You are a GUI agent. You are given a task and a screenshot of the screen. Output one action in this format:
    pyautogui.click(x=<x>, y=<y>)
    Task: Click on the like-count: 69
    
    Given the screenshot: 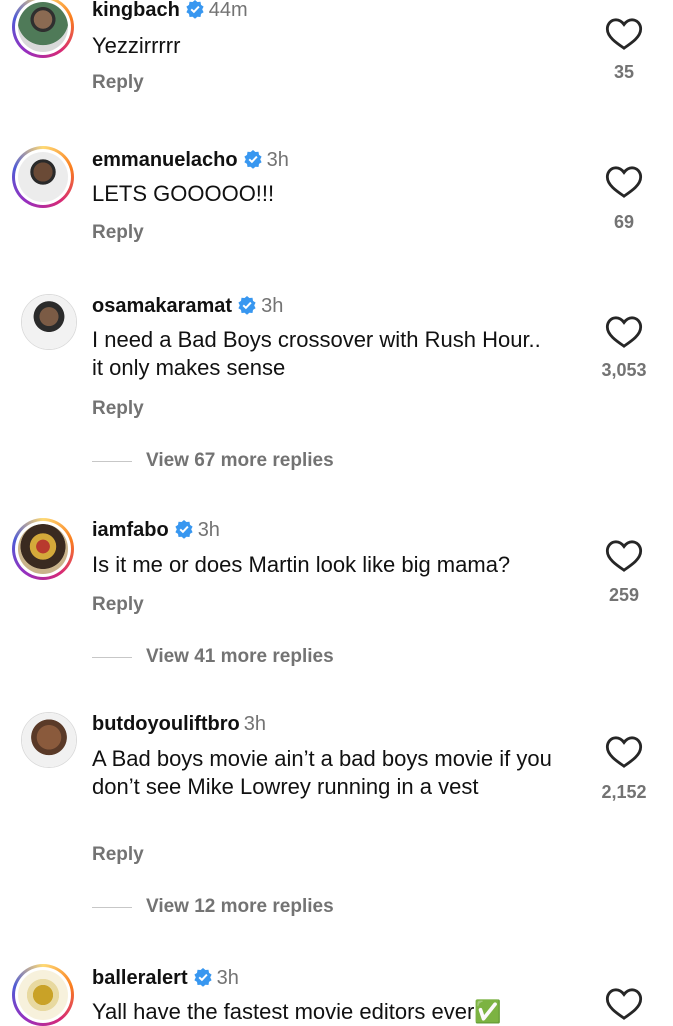 What is the action you would take?
    pyautogui.click(x=624, y=222)
    